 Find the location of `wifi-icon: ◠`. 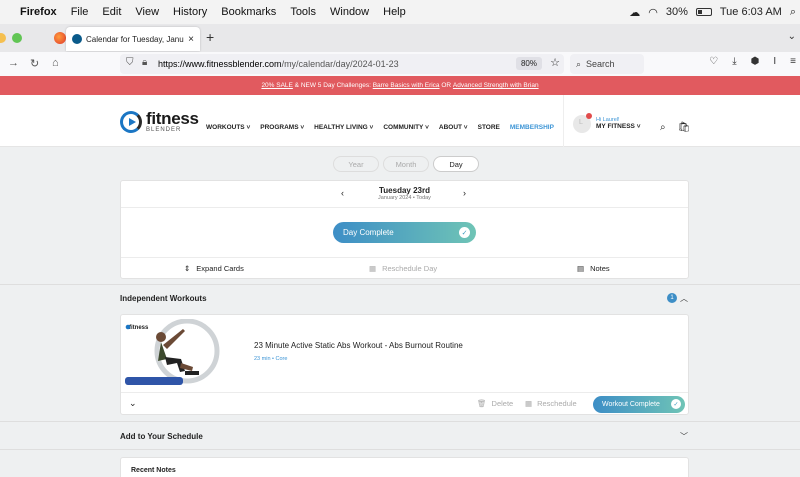

wifi-icon: ◠ is located at coordinates (653, 12).